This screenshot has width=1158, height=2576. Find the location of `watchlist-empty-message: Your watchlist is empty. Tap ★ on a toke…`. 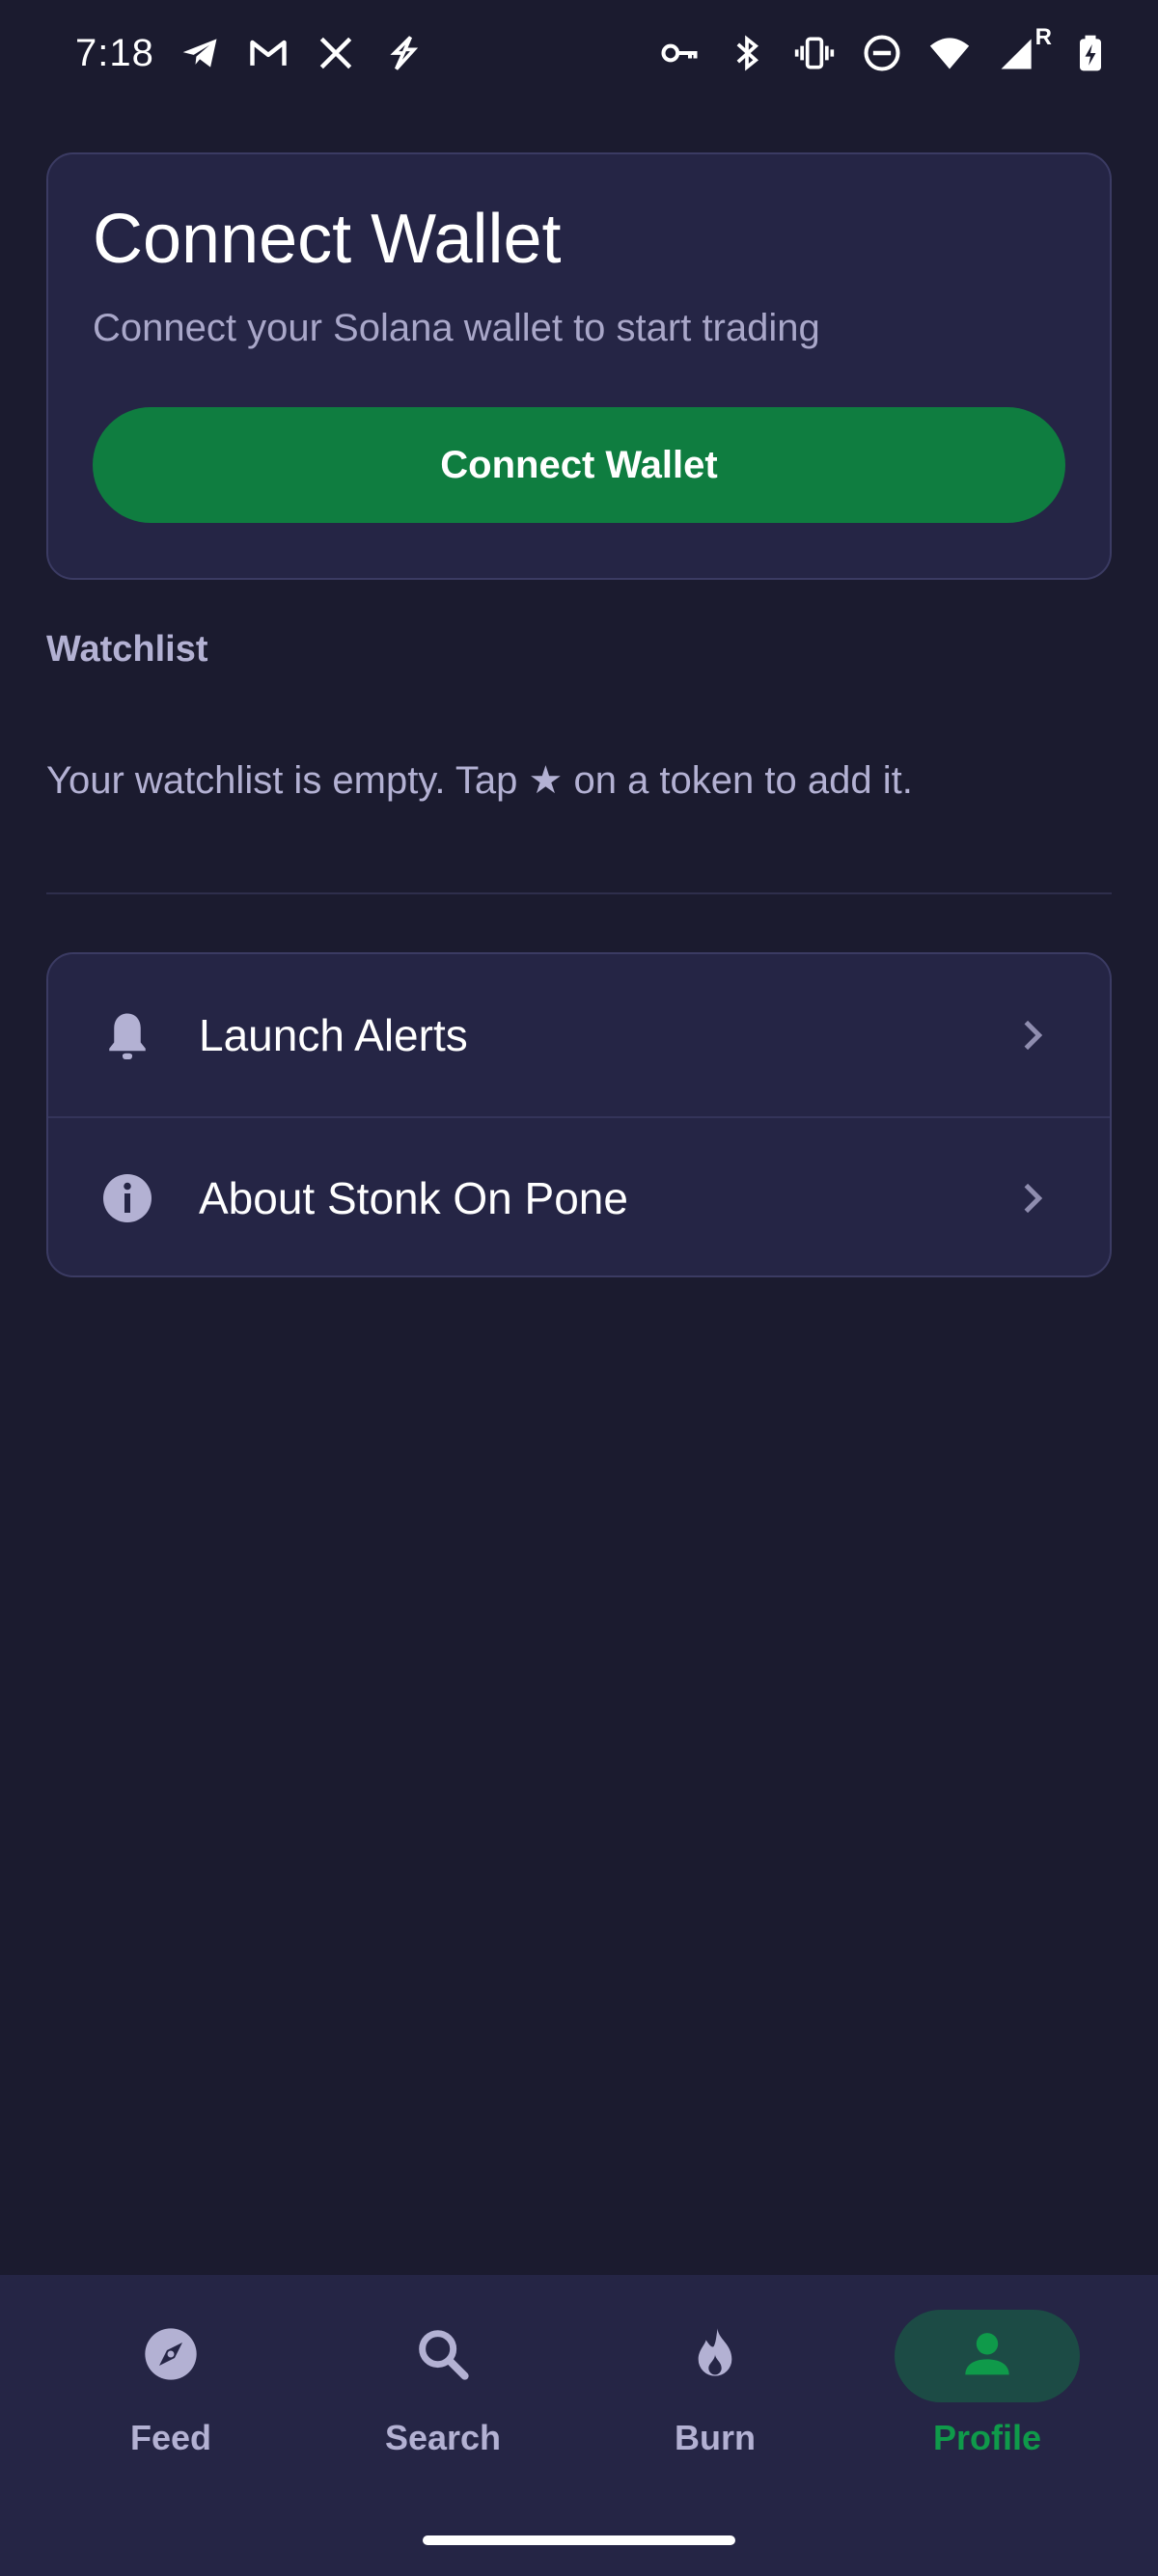

watchlist-empty-message: Your watchlist is empty. Tap ★ on a toke… is located at coordinates (479, 780).